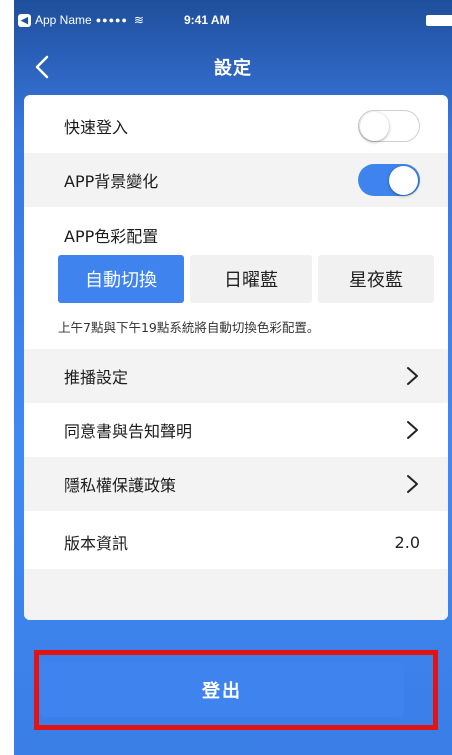 This screenshot has height=755, width=452. Describe the element at coordinates (111, 236) in the screenshot. I see `color-config-title: APP色彩配置` at that location.